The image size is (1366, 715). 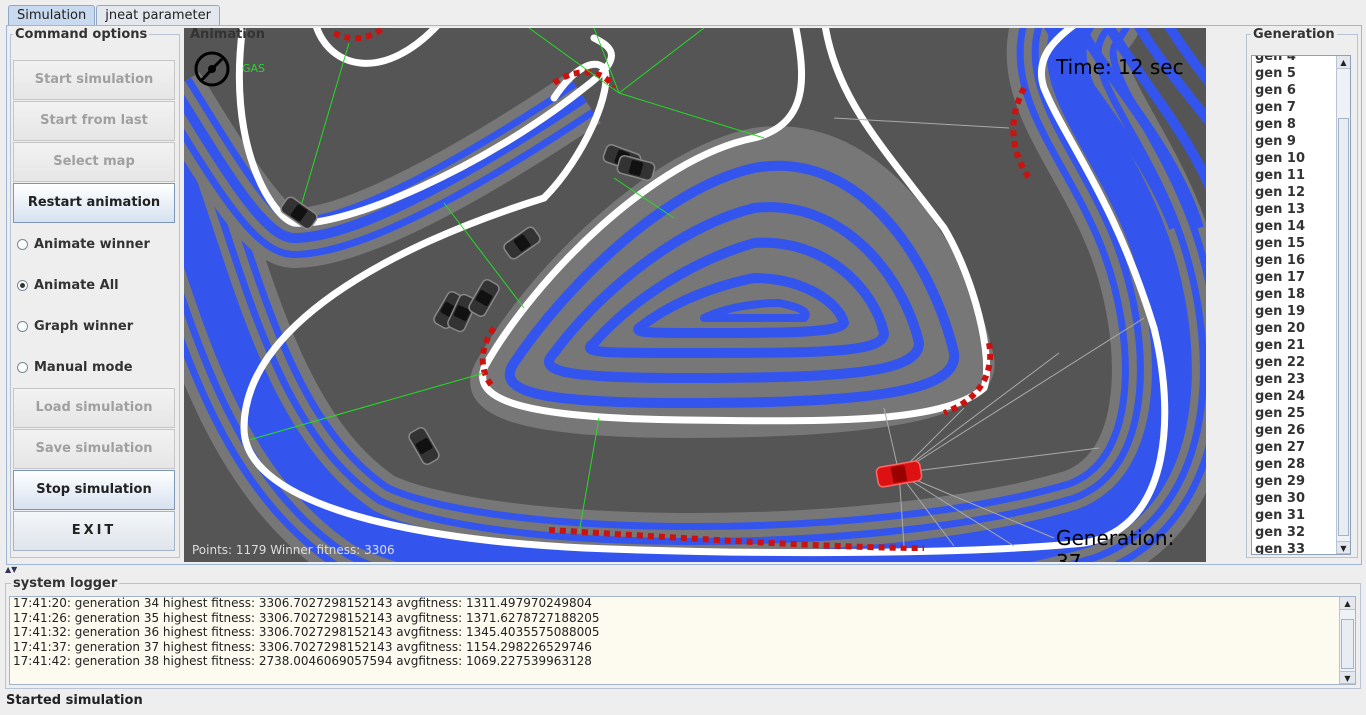 What do you see at coordinates (92, 244) in the screenshot?
I see `animate-winner-label: Animate winner` at bounding box center [92, 244].